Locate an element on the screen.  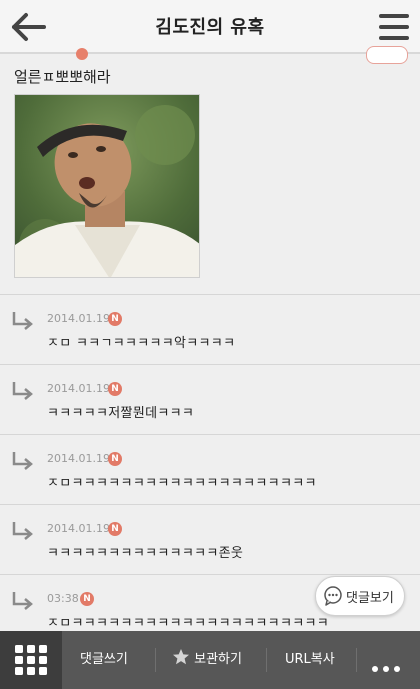
bookmark-button: 보관하기 is located at coordinates (207, 660).